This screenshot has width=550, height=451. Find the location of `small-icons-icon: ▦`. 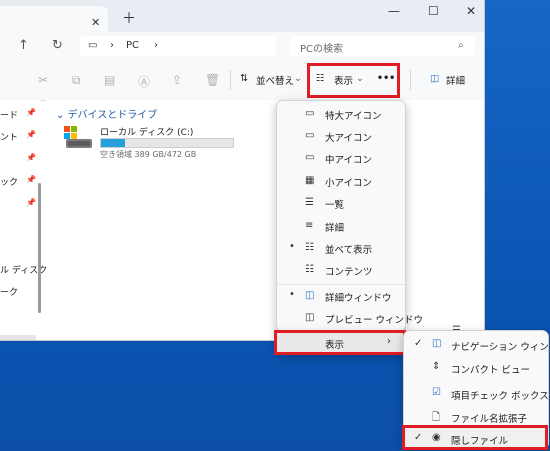

small-icons-icon: ▦ is located at coordinates (310, 180).